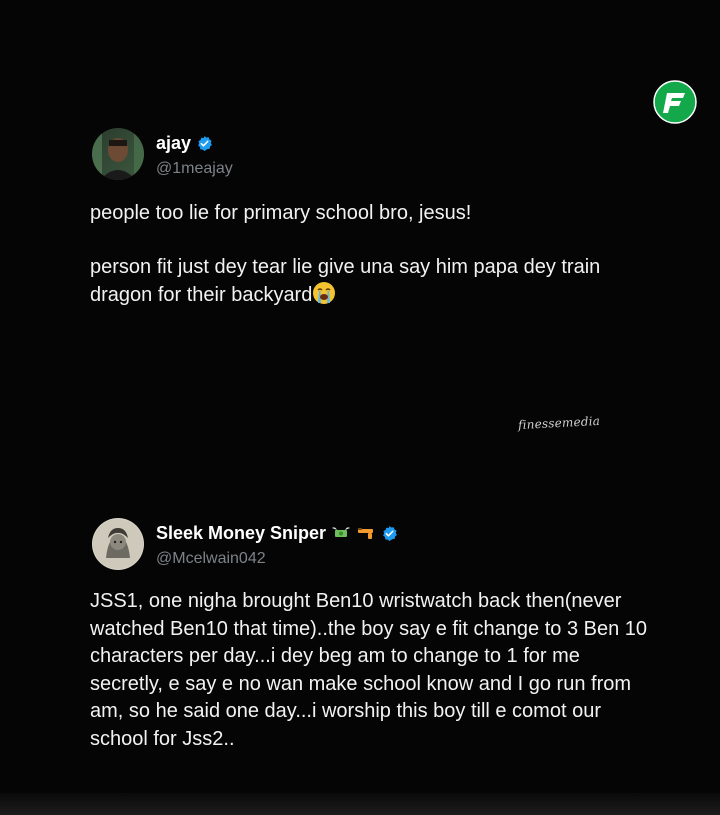 The image size is (720, 815). I want to click on tweet-header: ajay @1meajay, so click(370, 158).